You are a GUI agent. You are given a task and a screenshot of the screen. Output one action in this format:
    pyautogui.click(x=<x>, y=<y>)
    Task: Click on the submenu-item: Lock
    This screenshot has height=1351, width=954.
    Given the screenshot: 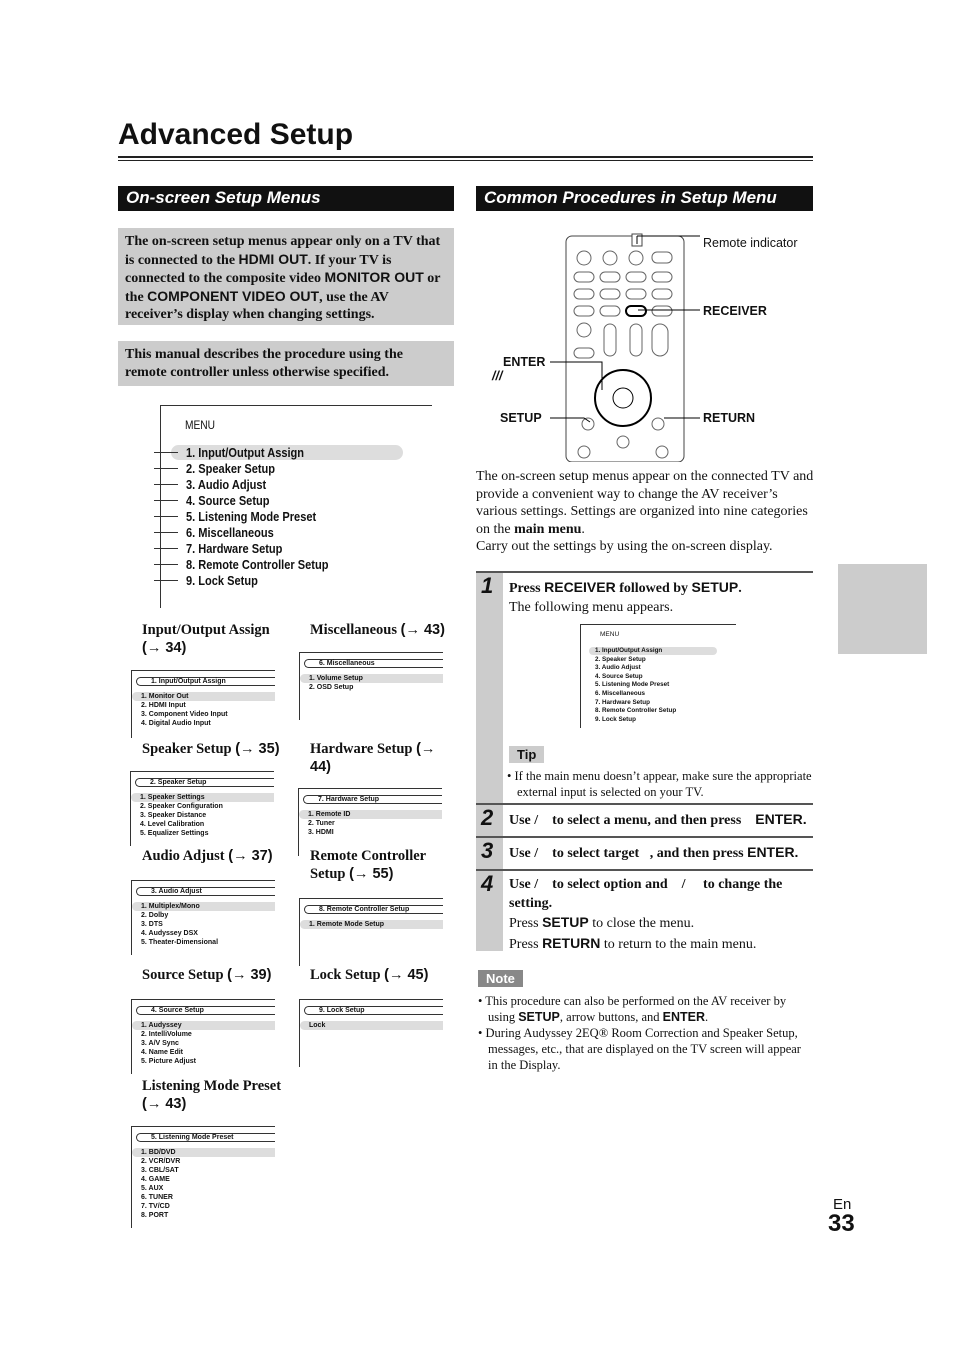 What is the action you would take?
    pyautogui.click(x=371, y=1025)
    